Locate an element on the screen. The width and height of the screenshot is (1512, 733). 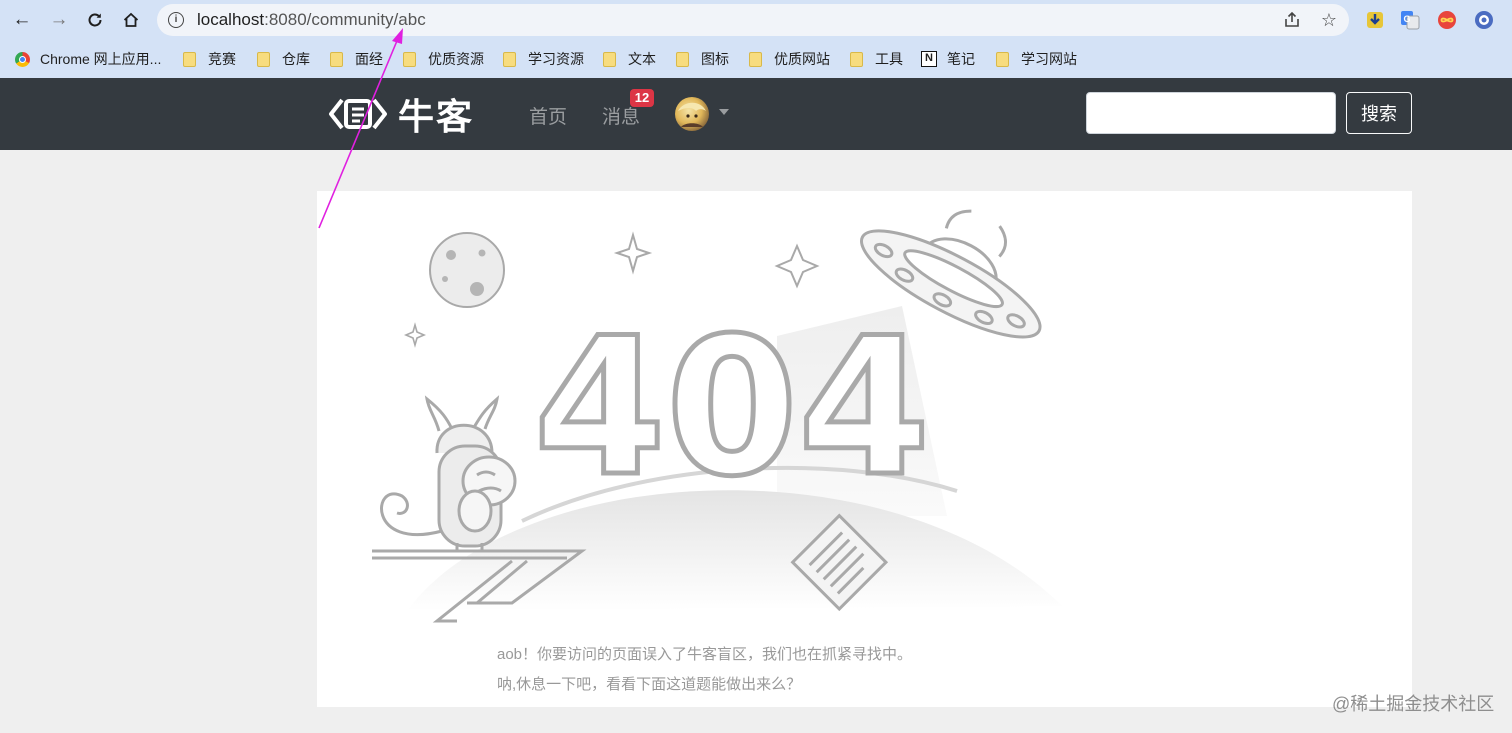
bookmark-label: 工具 is located at coordinates (889, 59).